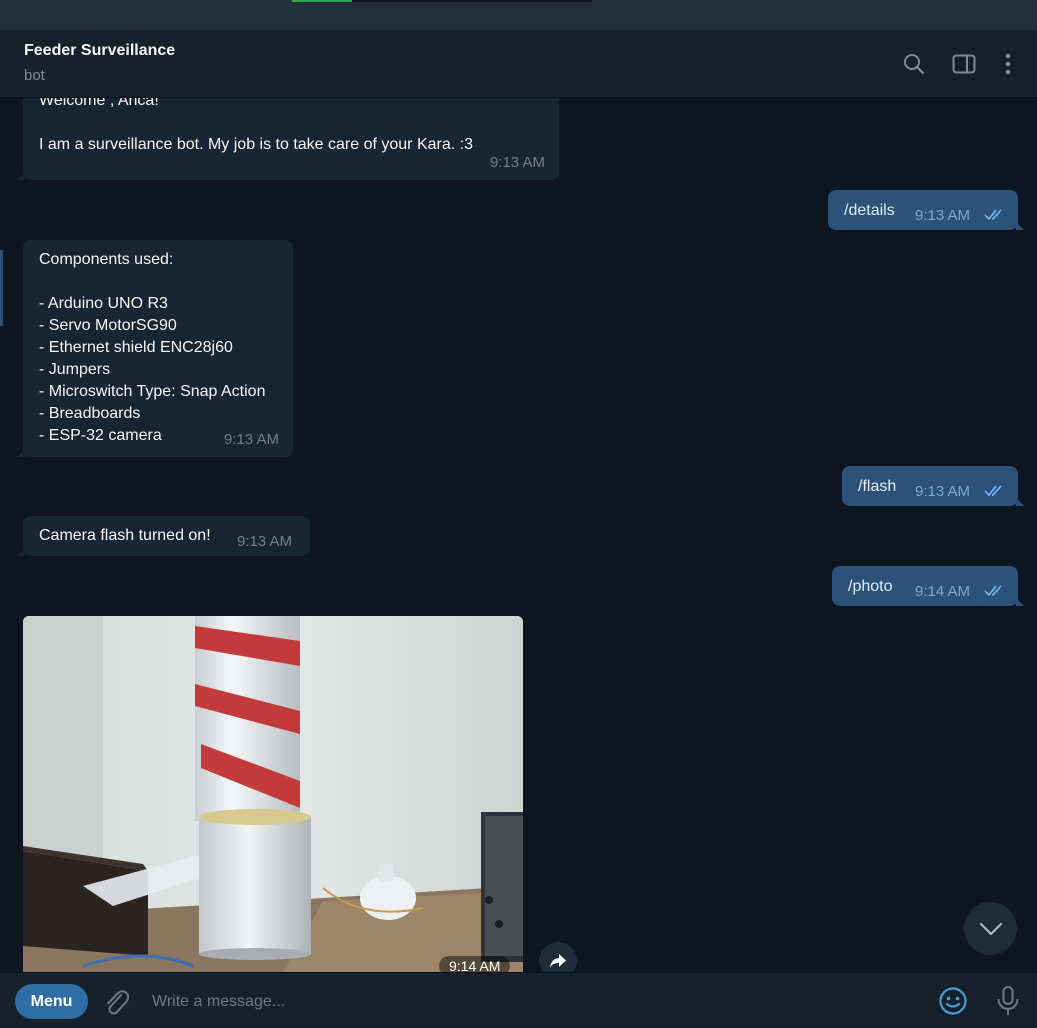 Image resolution: width=1037 pixels, height=1028 pixels. I want to click on message-text: Camera flash turned on!, so click(125, 535).